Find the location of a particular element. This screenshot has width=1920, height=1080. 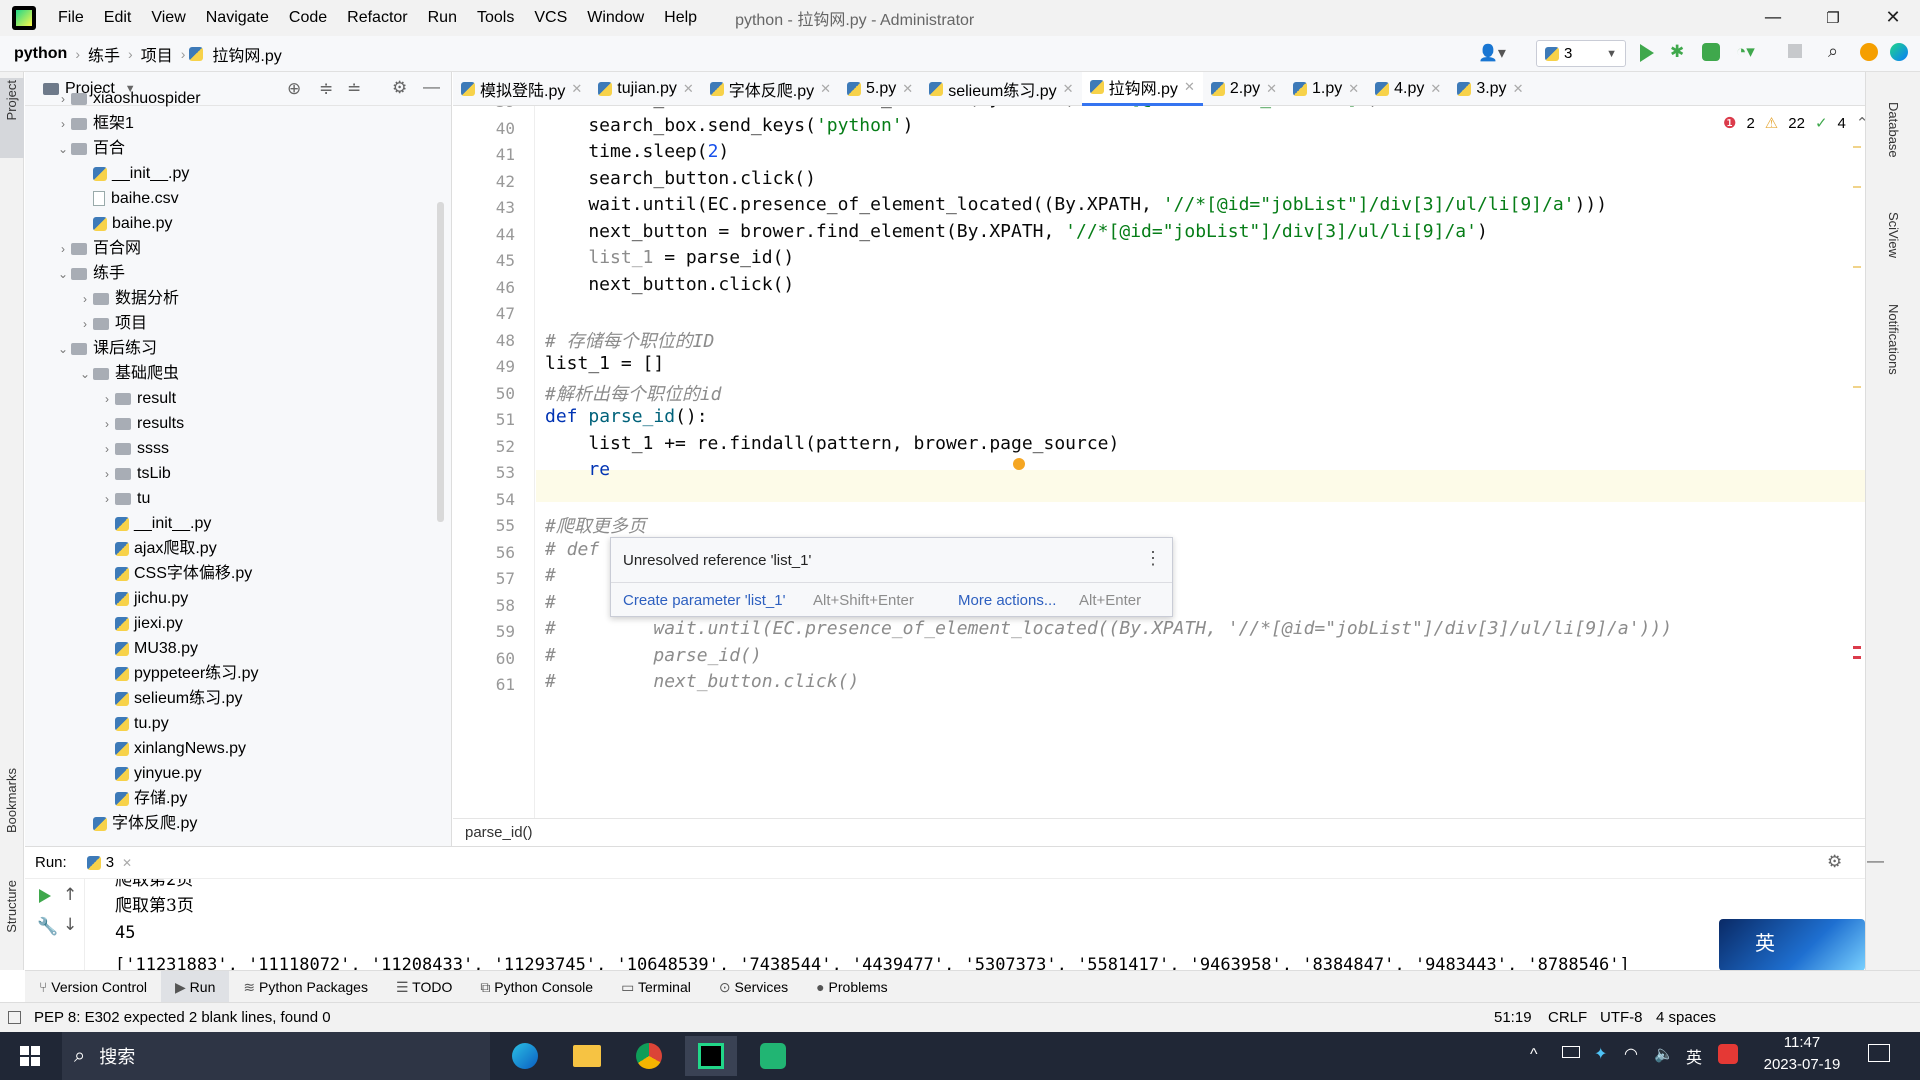

arrow-down-icon: ↓ is located at coordinates (70, 925).